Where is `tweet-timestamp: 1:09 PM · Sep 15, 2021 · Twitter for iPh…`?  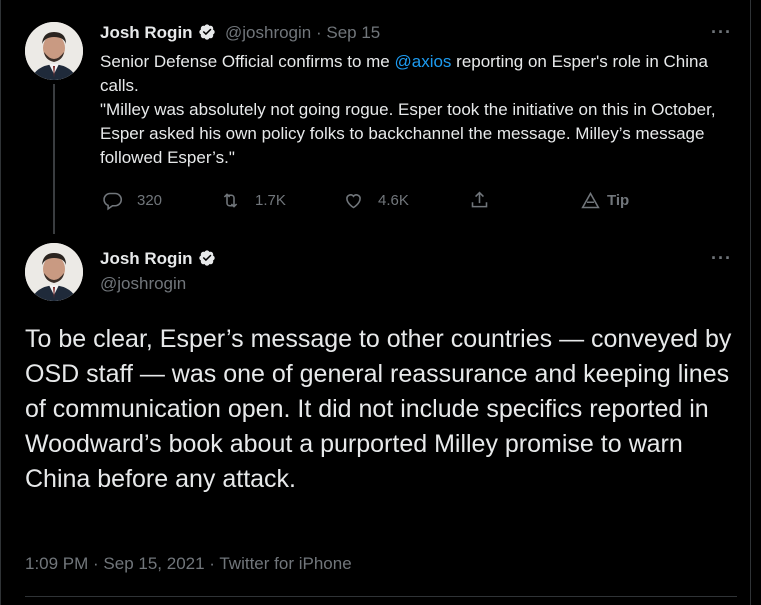
tweet-timestamp: 1:09 PM · Sep 15, 2021 · Twitter for iPh… is located at coordinates (188, 564).